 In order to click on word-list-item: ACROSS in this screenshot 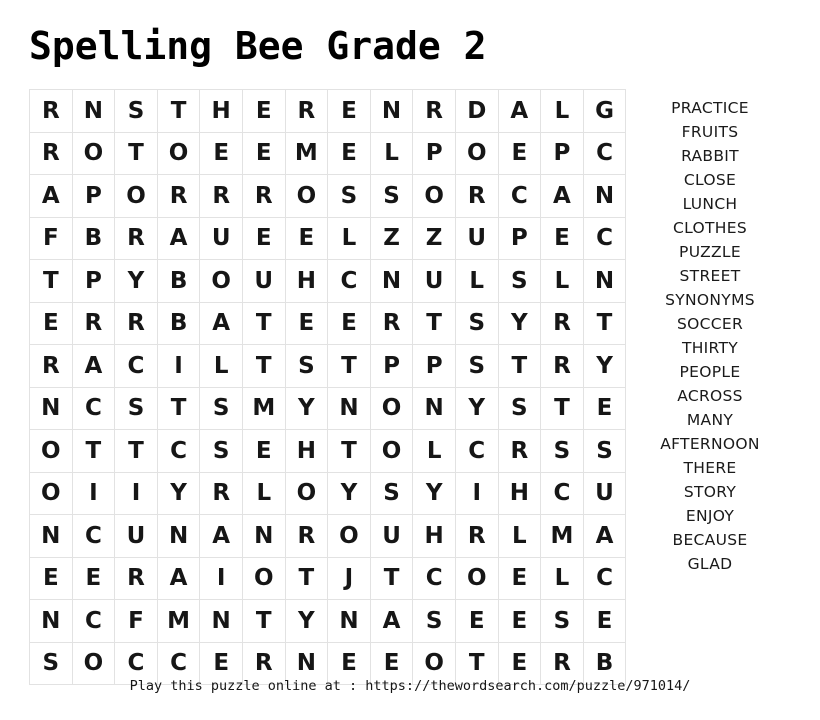, I will do `click(710, 396)`.